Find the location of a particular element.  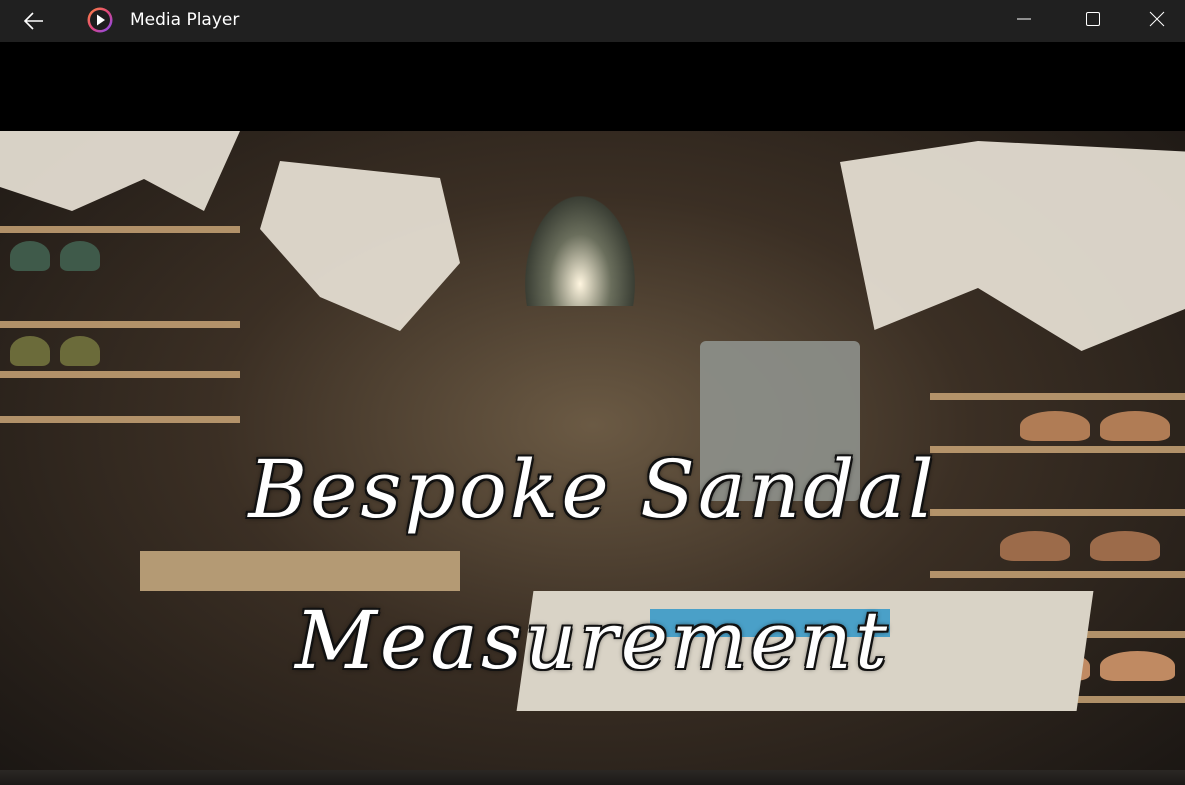

close-button is located at coordinates (1156, 19).